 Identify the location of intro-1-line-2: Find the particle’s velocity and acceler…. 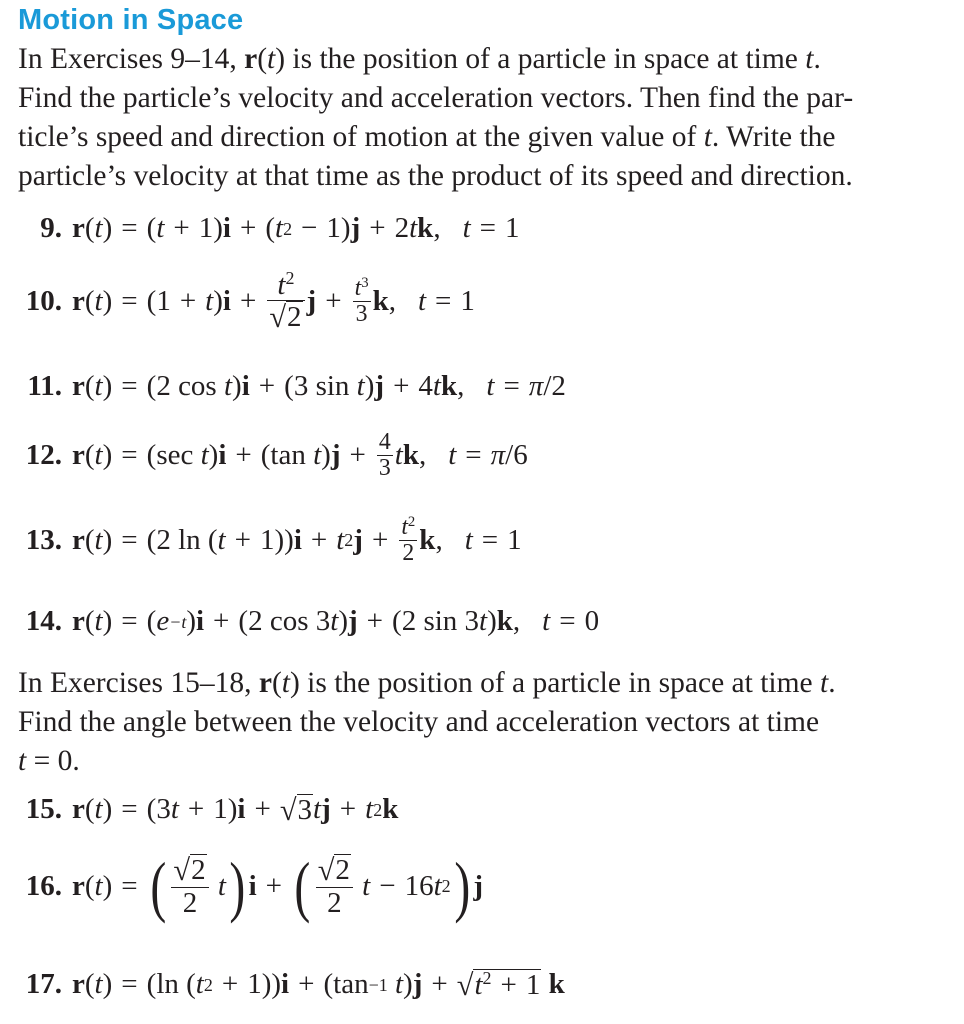
(436, 98).